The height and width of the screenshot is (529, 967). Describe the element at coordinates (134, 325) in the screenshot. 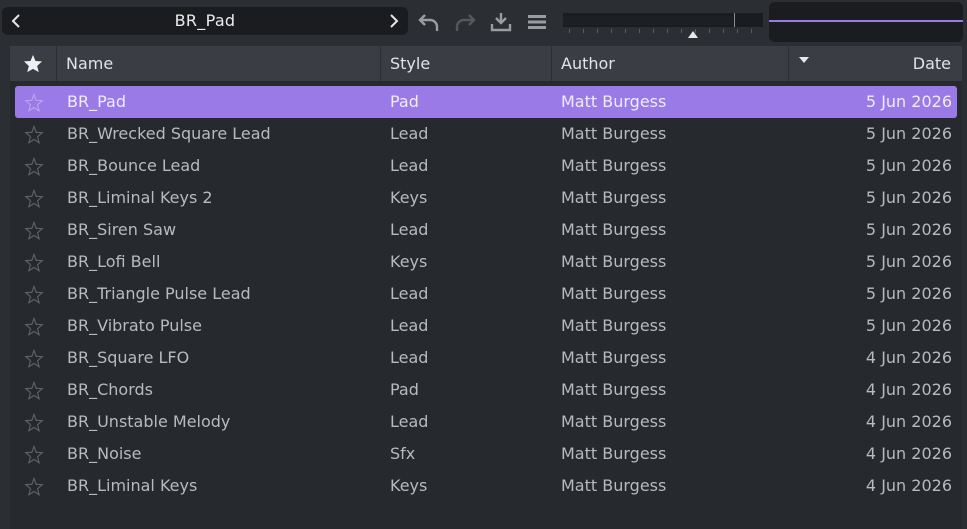

I see `preset-name-cell: BR_Vibrato Pulse` at that location.